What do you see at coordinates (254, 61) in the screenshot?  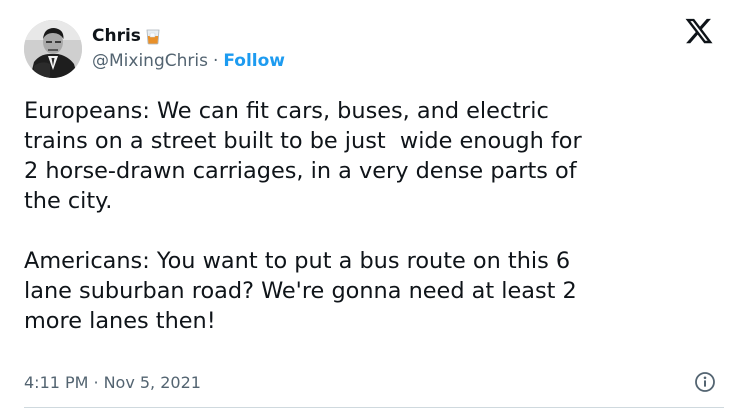 I see `follow-button: Follow` at bounding box center [254, 61].